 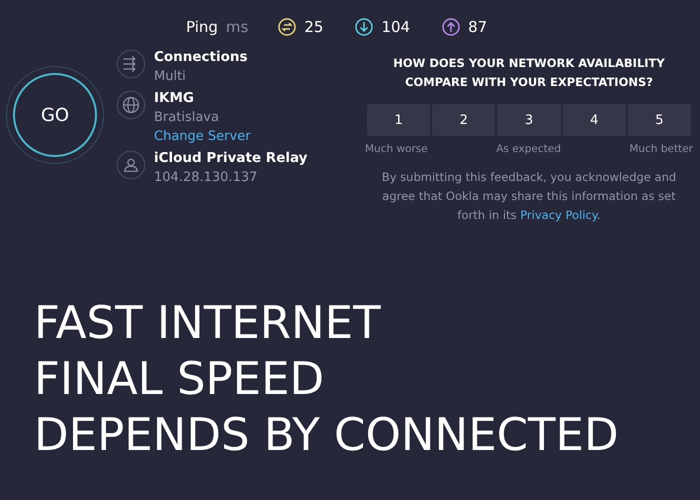 What do you see at coordinates (131, 165) in the screenshot?
I see `user-icon` at bounding box center [131, 165].